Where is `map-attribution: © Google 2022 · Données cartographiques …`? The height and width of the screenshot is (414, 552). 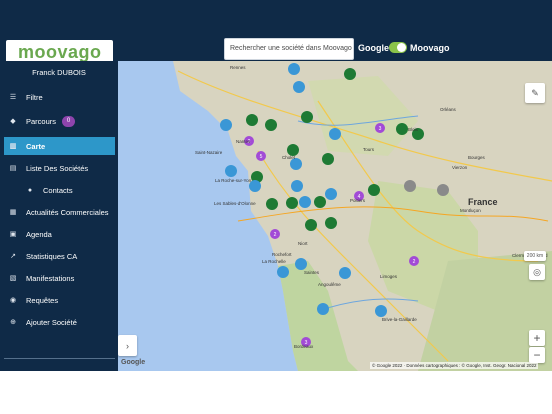 map-attribution: © Google 2022 · Données cartographiques … is located at coordinates (454, 365).